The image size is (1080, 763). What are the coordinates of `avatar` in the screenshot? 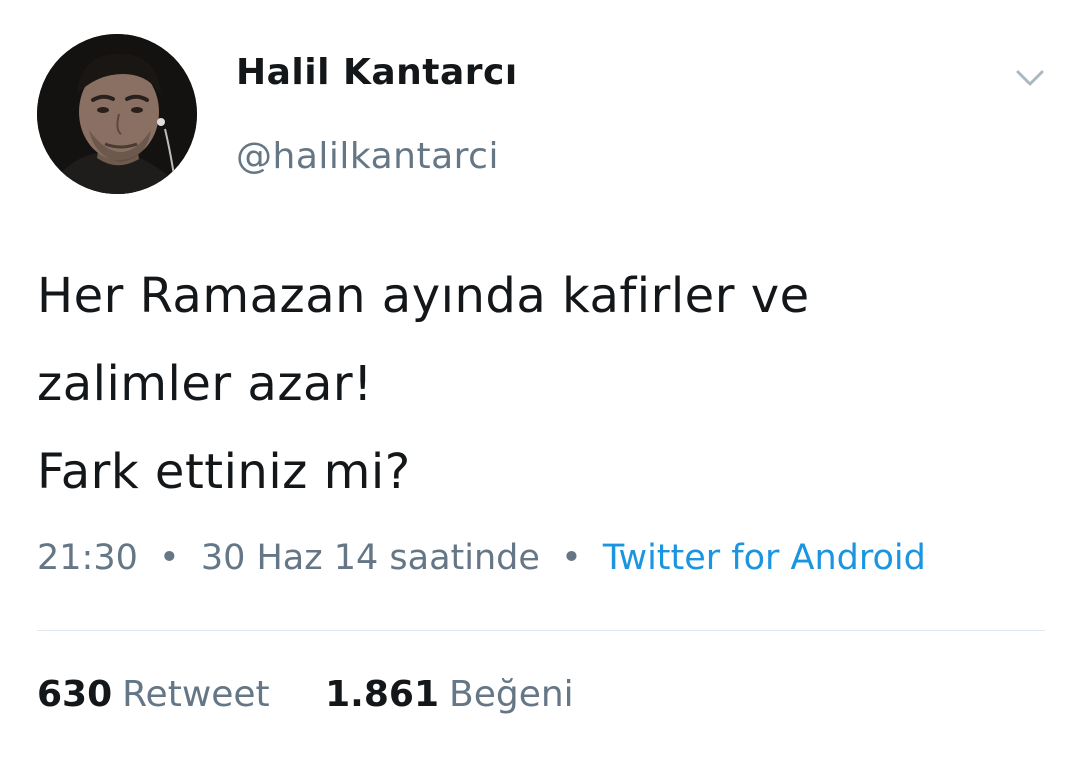 It's located at (117, 114).